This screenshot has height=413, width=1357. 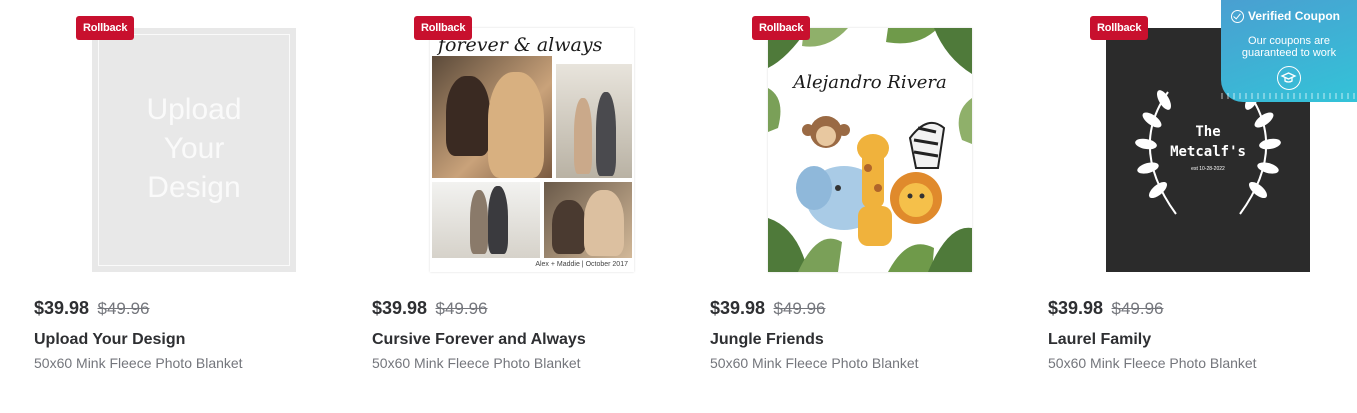 What do you see at coordinates (1208, 142) in the screenshot?
I see `family-name: The Metcalf's` at bounding box center [1208, 142].